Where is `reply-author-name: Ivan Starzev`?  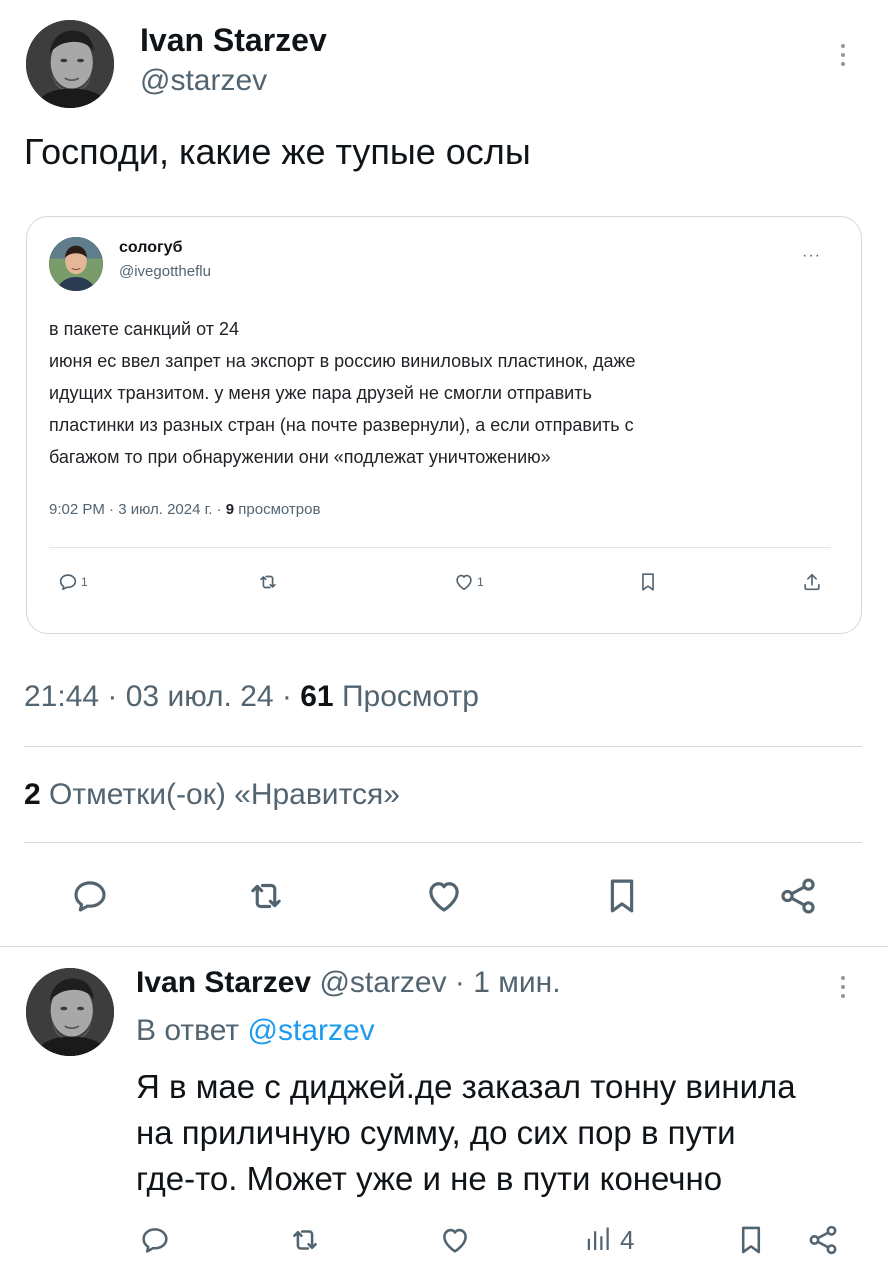
reply-author-name: Ivan Starzev is located at coordinates (223, 982).